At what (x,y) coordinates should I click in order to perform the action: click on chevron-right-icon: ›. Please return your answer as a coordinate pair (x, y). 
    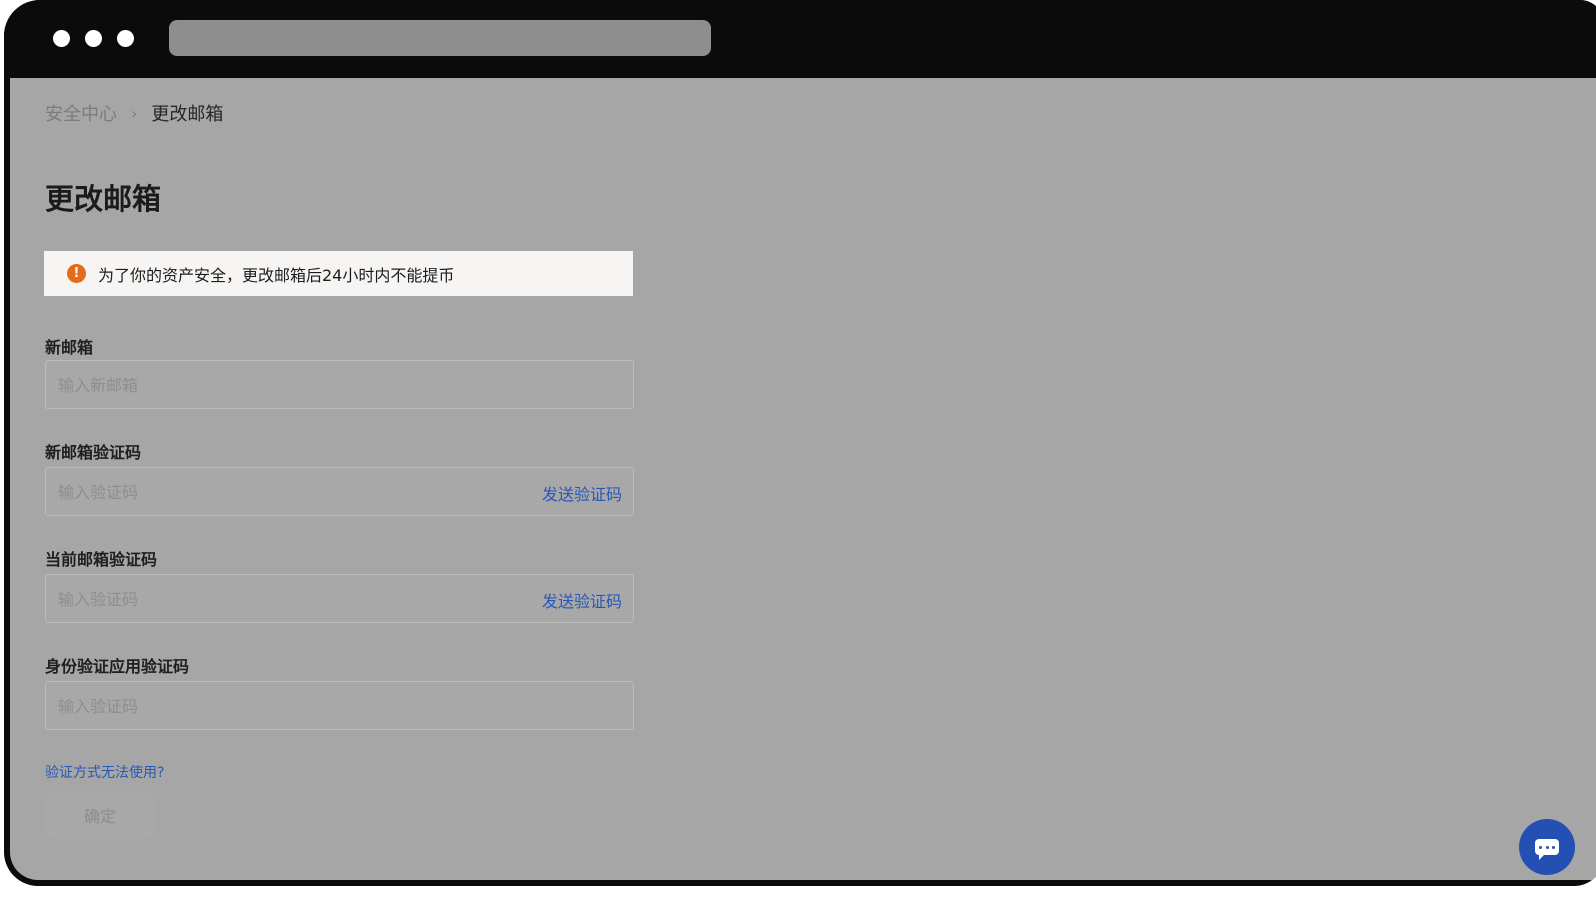
    Looking at the image, I should click on (134, 113).